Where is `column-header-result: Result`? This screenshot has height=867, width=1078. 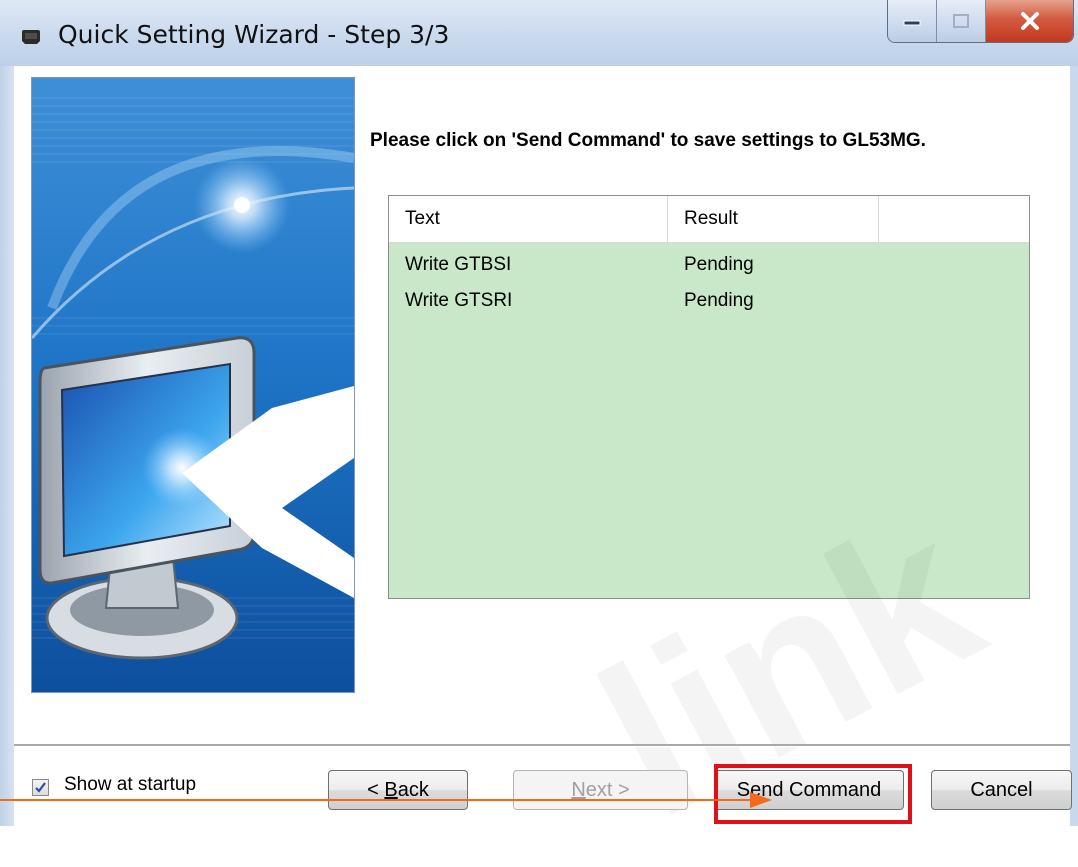 column-header-result: Result is located at coordinates (773, 219).